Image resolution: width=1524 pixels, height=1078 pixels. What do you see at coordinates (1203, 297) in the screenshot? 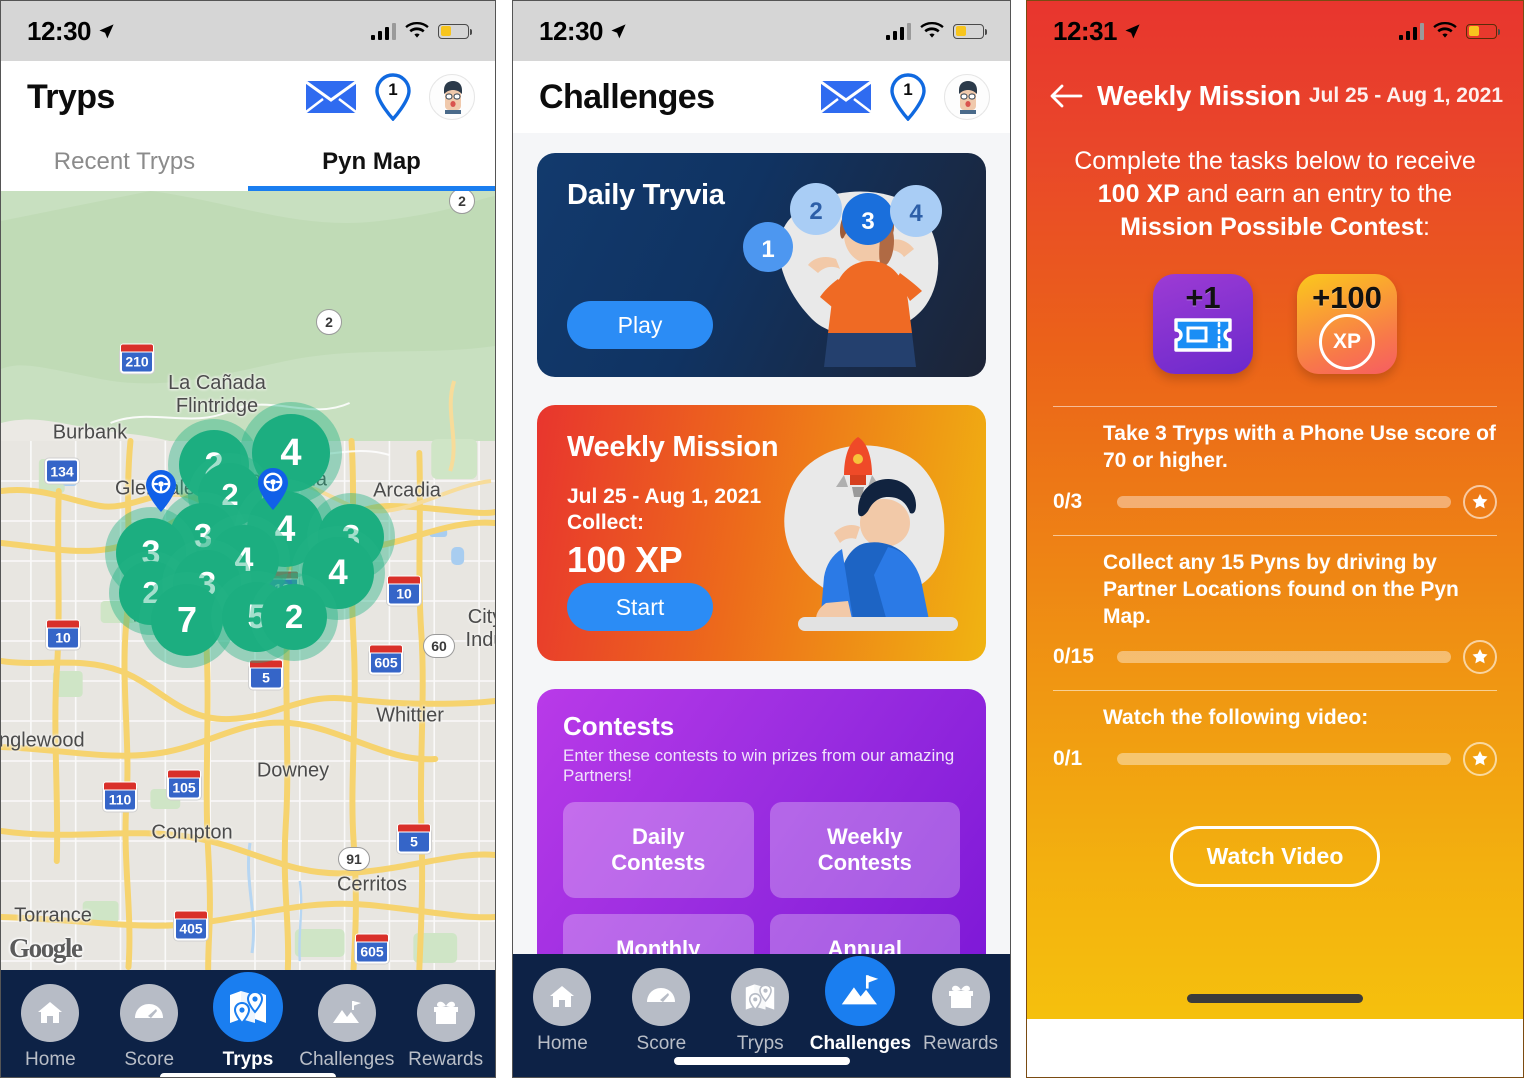
I see `ticket-reward-amount: +1` at bounding box center [1203, 297].